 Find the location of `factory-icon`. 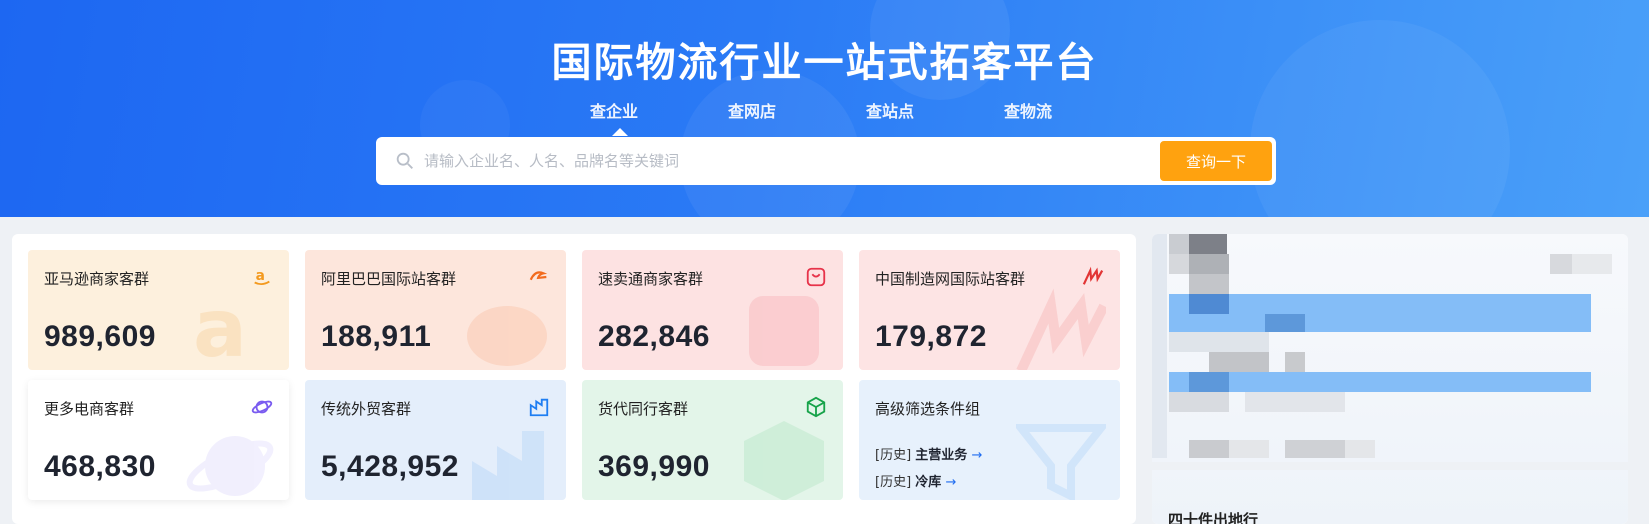

factory-icon is located at coordinates (539, 407).